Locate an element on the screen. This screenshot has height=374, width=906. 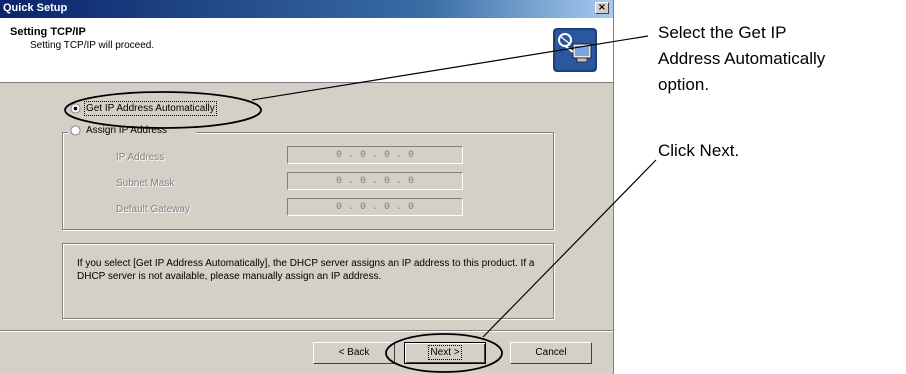
select-callout-line is located at coordinates (450, 68).